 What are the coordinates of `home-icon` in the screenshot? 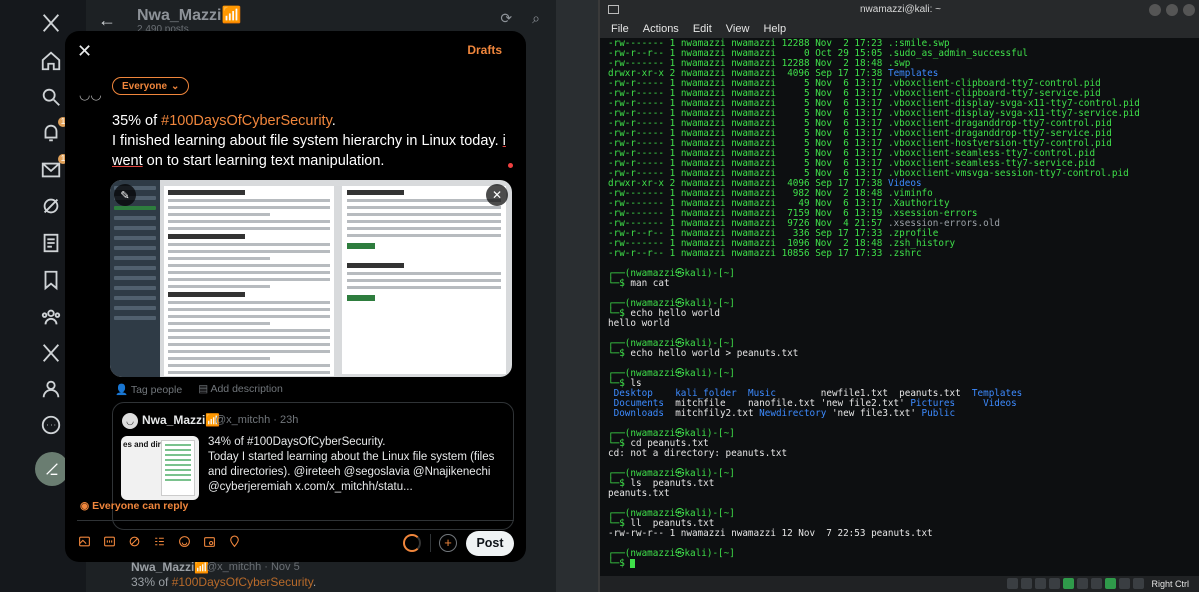 It's located at (51, 61).